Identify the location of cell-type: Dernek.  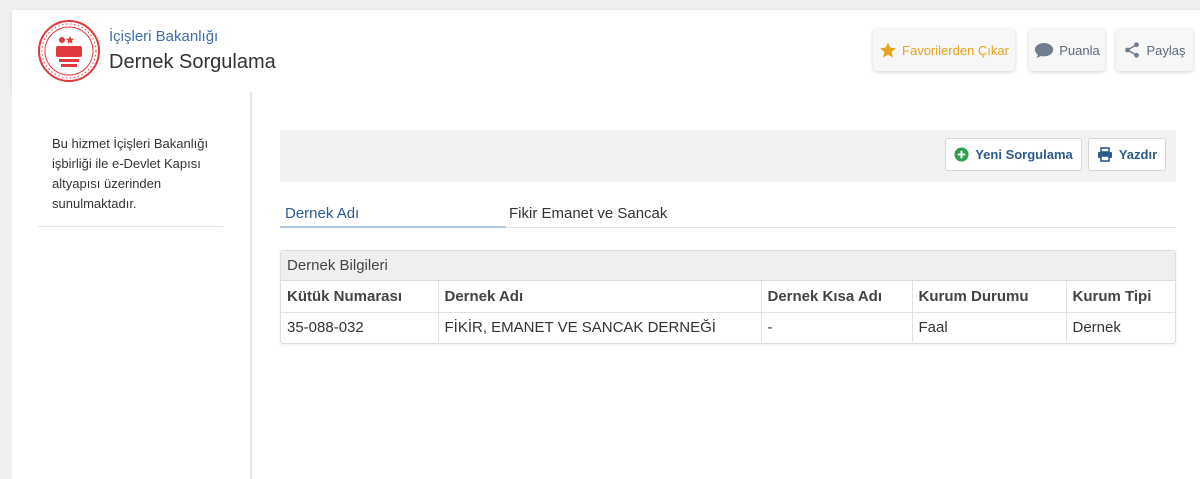
(1096, 327).